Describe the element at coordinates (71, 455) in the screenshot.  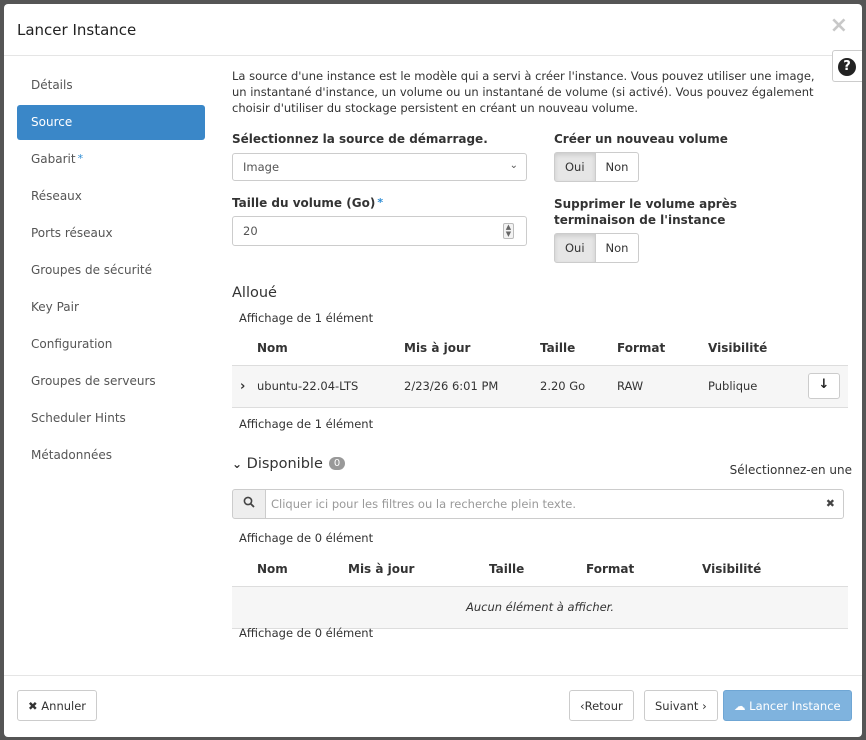
I see `nav-label: Métadonnées` at that location.